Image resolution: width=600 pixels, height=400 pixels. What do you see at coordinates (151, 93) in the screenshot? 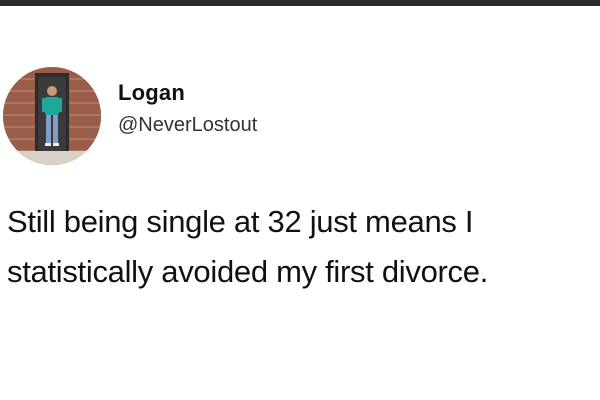
I see `author-display-name: Logan` at bounding box center [151, 93].